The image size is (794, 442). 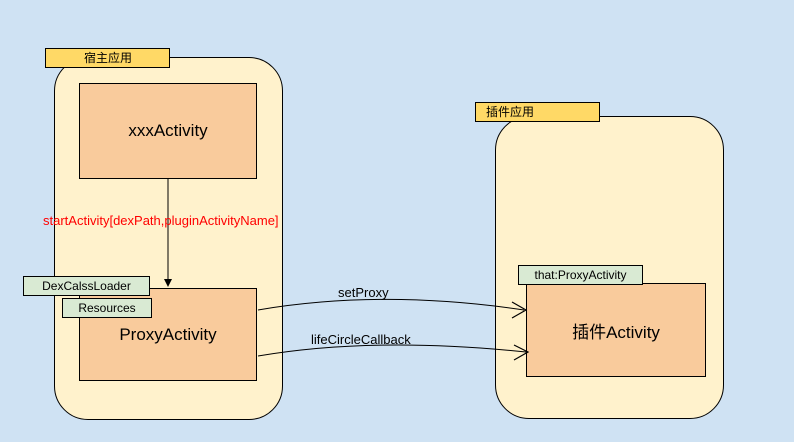 I want to click on set-proxy-label: setProxy, so click(x=363, y=292).